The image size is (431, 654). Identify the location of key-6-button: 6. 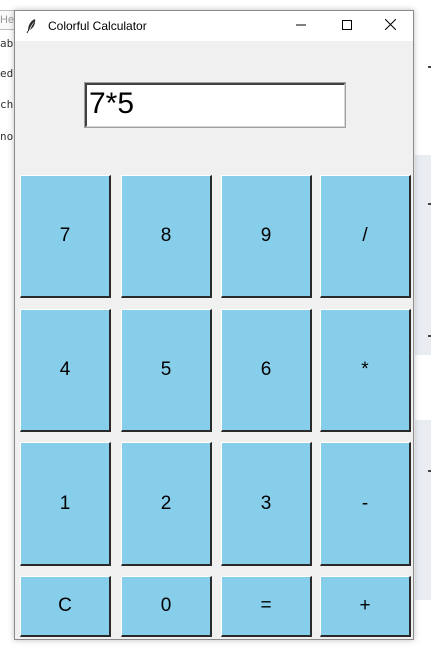
(266, 370).